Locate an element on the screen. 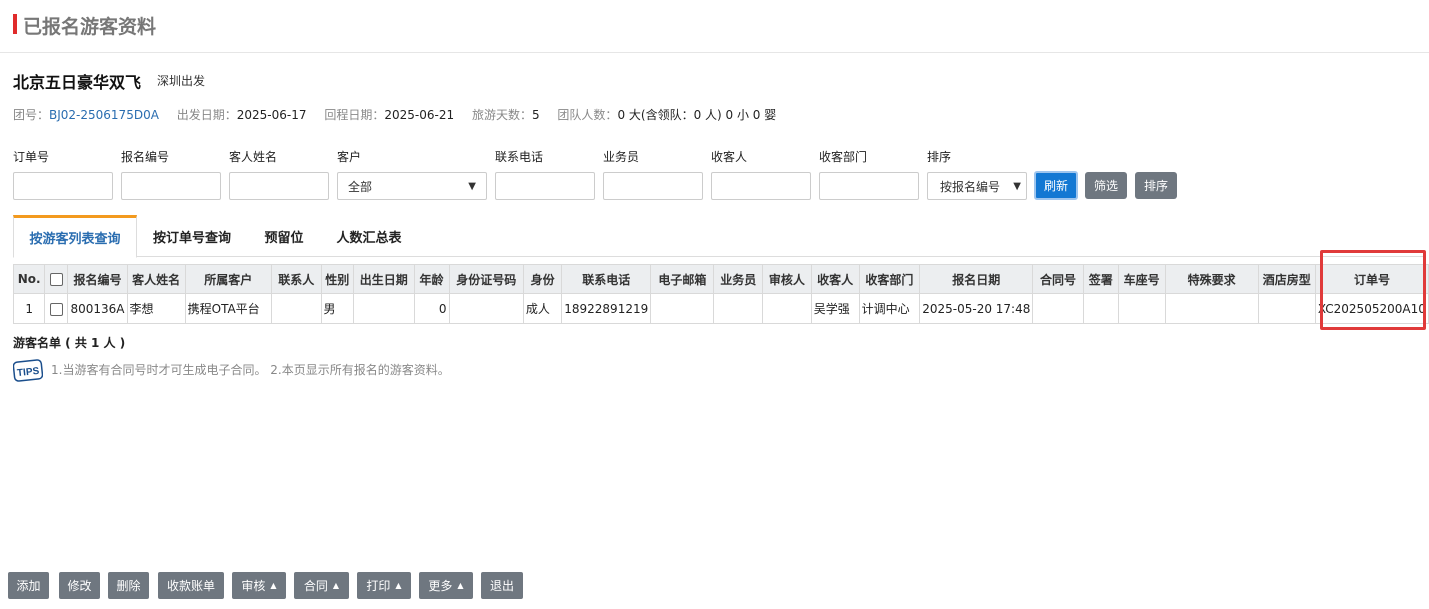 This screenshot has width=1429, height=609. filter-button: 筛选 is located at coordinates (1106, 185).